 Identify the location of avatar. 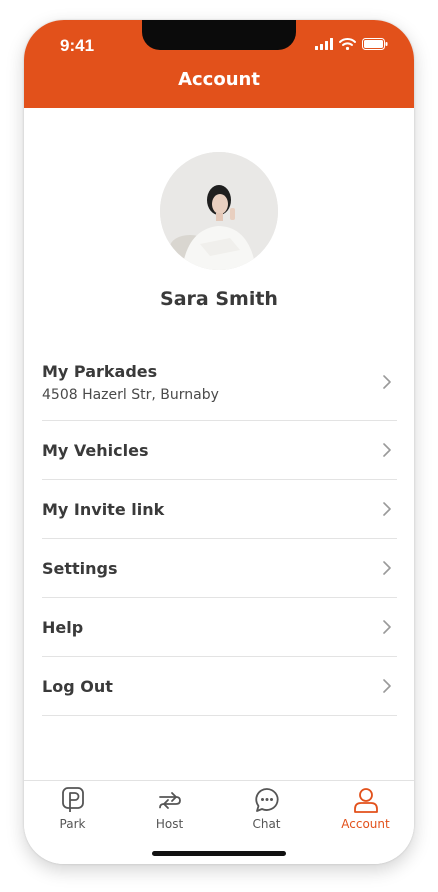
(219, 211).